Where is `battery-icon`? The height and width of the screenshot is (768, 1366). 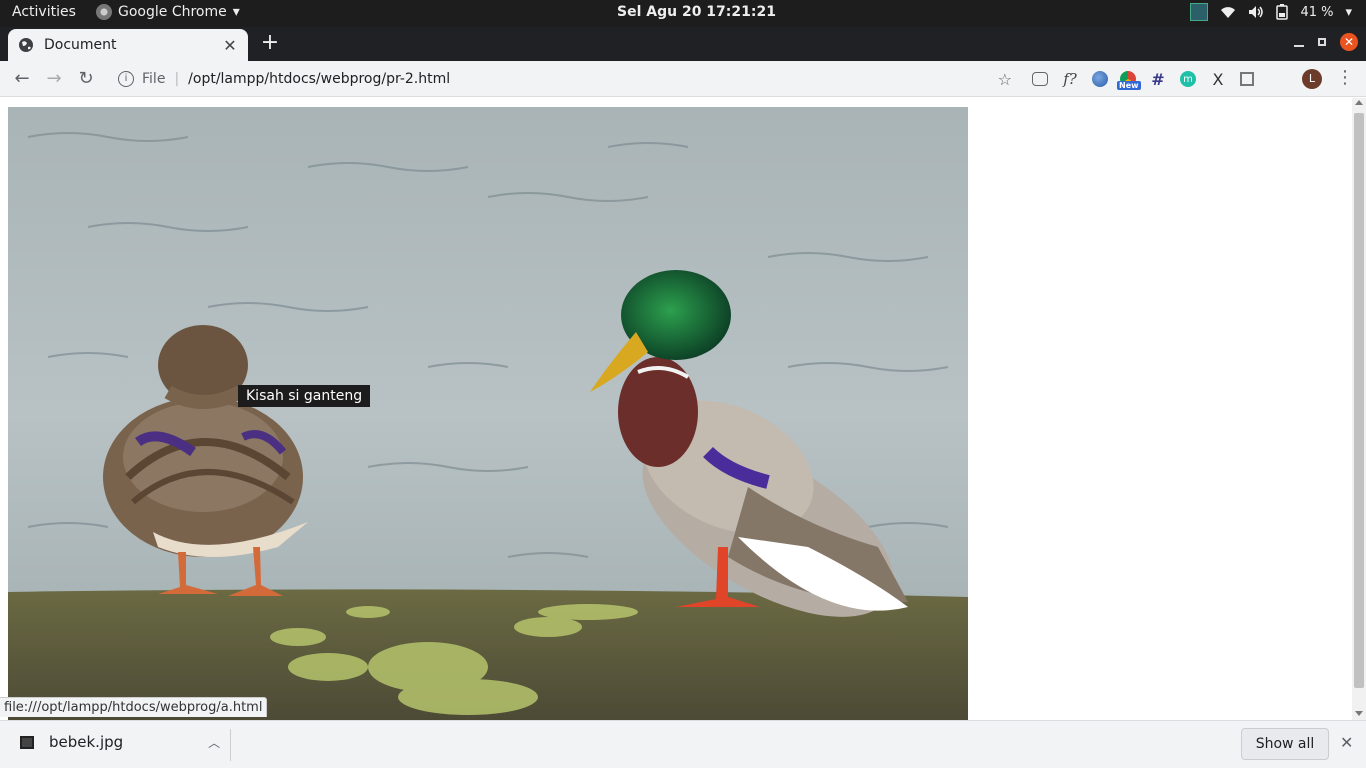
battery-icon is located at coordinates (1282, 12).